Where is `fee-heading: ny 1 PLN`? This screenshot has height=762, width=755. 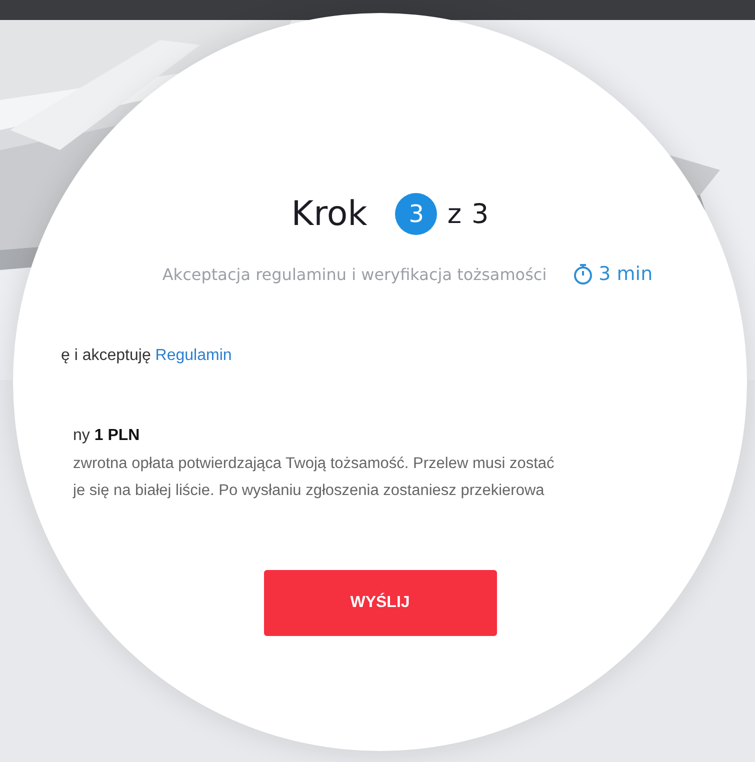
fee-heading: ny 1 PLN is located at coordinates (107, 436).